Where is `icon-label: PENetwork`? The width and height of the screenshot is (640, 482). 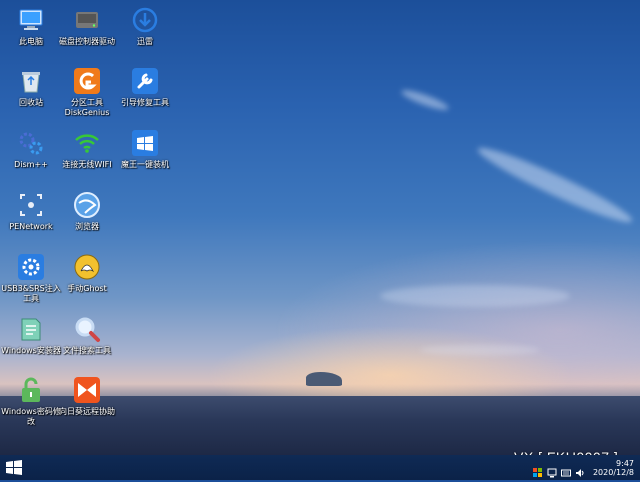 icon-label: PENetwork is located at coordinates (31, 226).